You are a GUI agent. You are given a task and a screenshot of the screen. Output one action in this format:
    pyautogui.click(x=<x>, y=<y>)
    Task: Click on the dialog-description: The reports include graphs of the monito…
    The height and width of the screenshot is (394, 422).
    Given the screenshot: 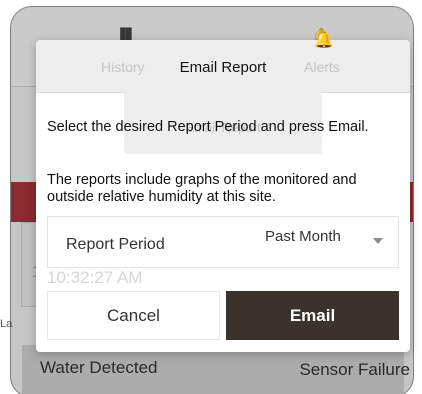 What is the action you would take?
    pyautogui.click(x=202, y=188)
    